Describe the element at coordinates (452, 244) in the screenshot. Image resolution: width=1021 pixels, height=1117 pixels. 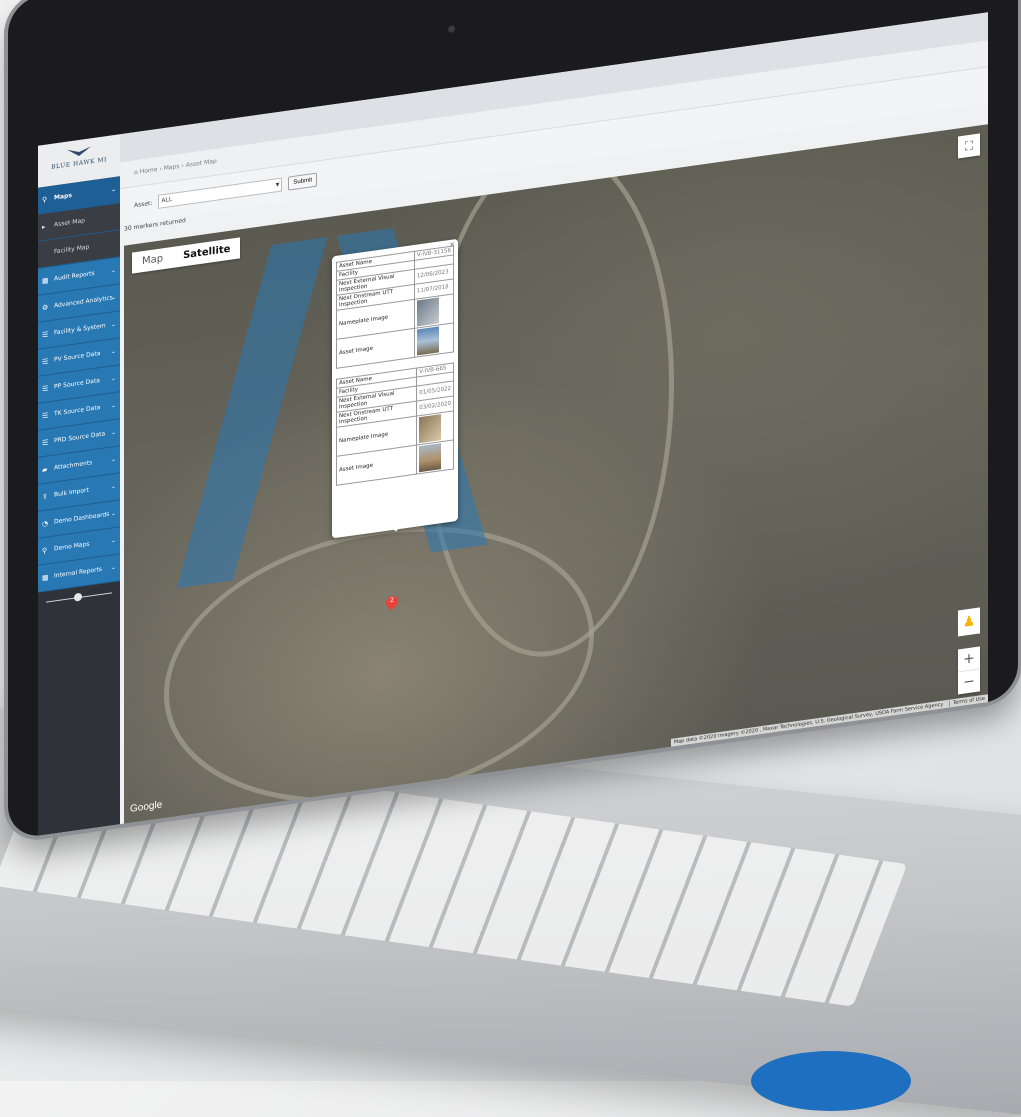
I see `close-icon: ×` at that location.